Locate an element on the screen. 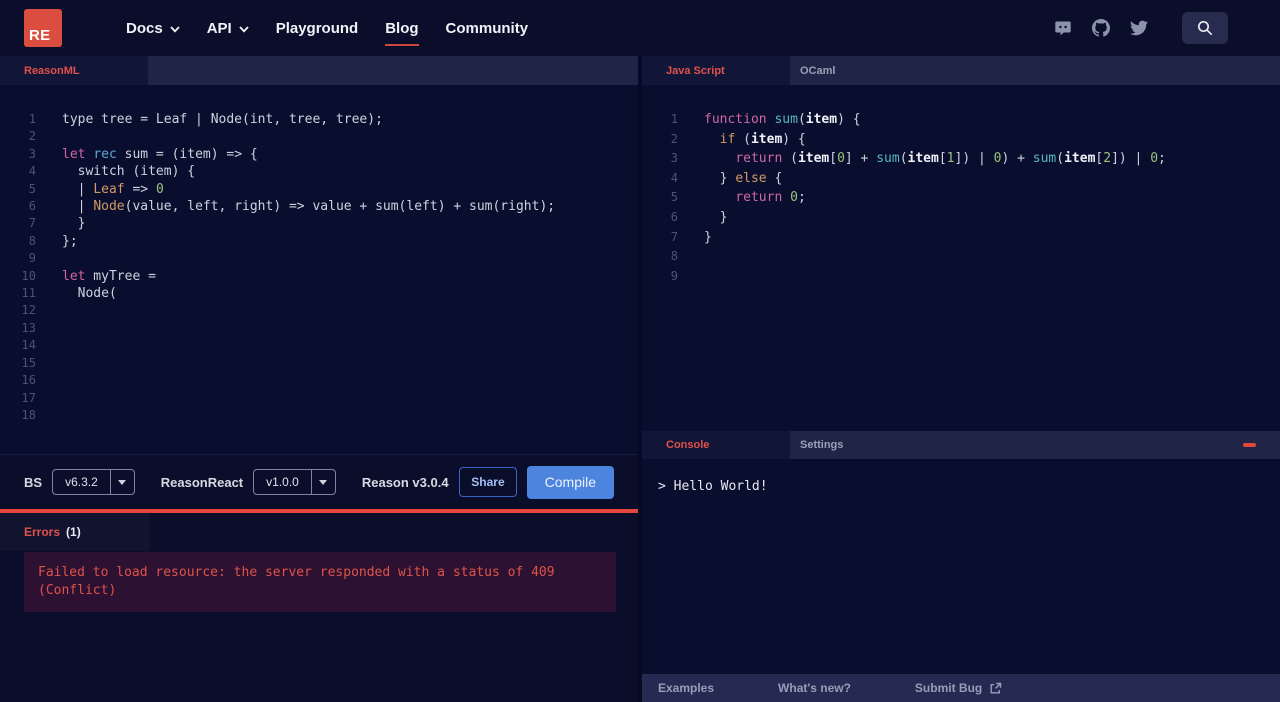 Image resolution: width=1280 pixels, height=702 pixels. error-message-line: (Conflict) is located at coordinates (77, 590).